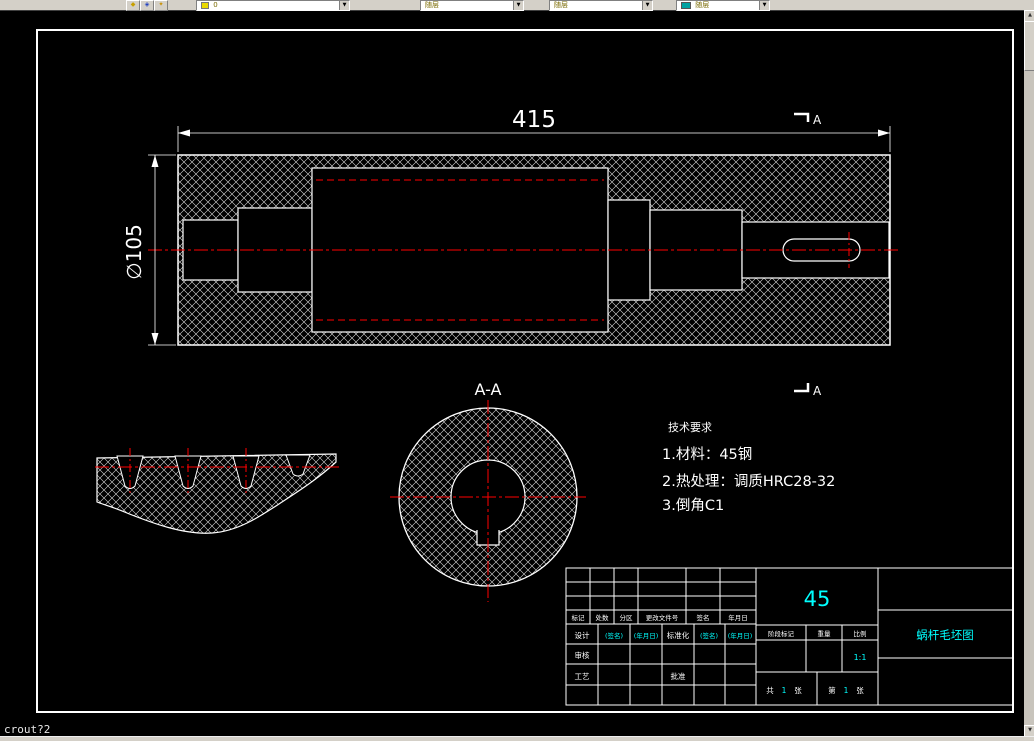 The width and height of the screenshot is (1034, 741). What do you see at coordinates (686, 5) in the screenshot?
I see `lineweight-swatch` at bounding box center [686, 5].